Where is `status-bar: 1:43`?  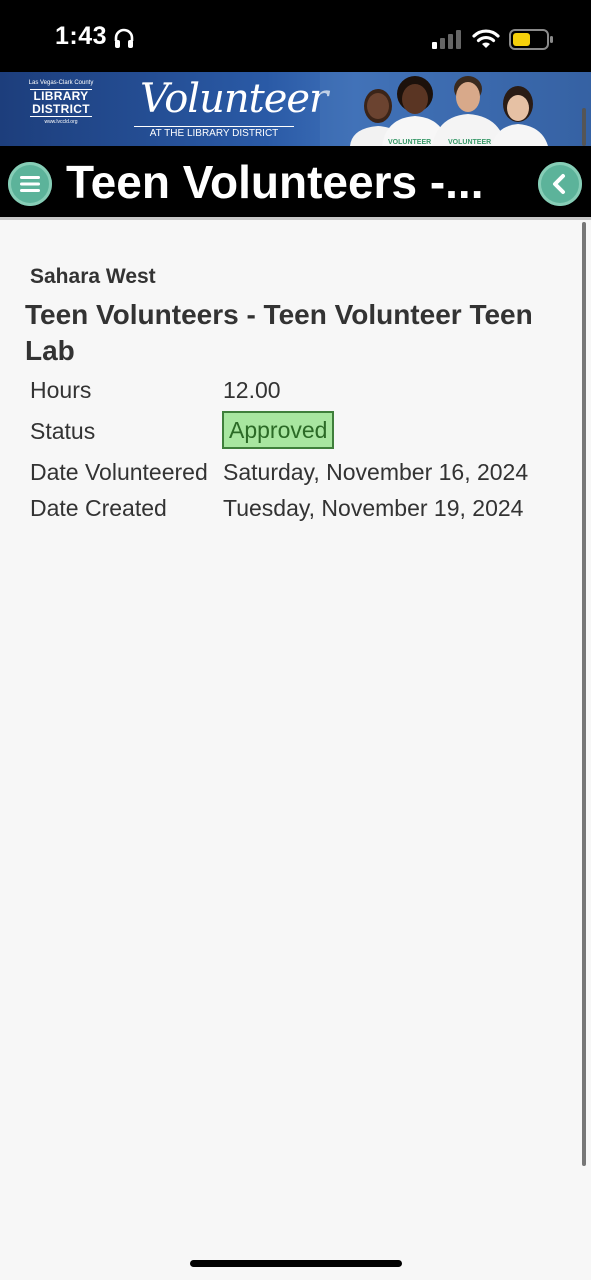 status-bar: 1:43 is located at coordinates (295, 36).